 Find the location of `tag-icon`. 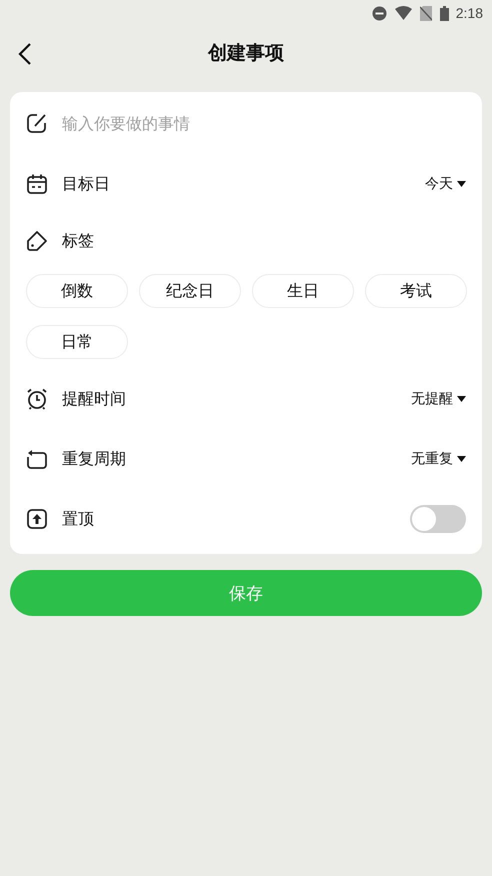

tag-icon is located at coordinates (37, 241).